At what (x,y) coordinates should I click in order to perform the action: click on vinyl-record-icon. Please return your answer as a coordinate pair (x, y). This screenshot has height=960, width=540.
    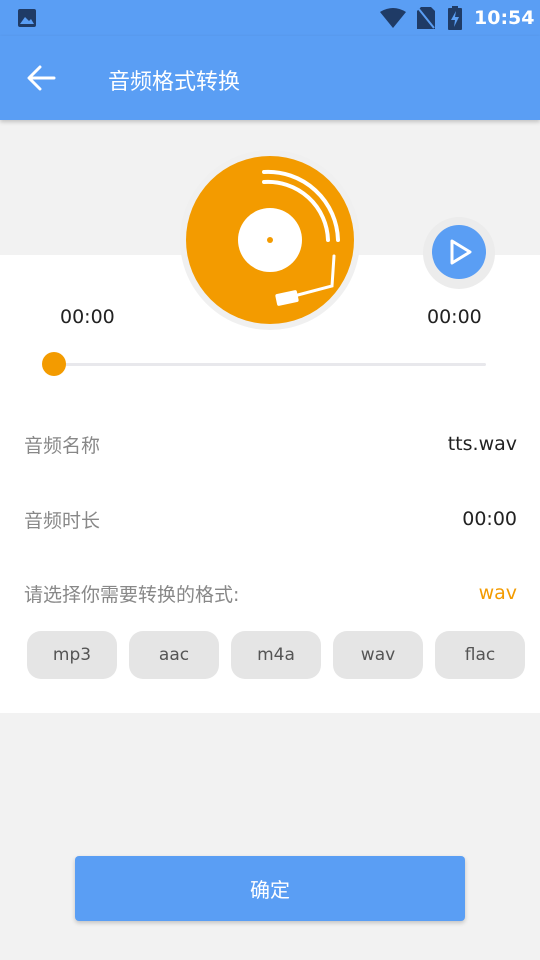
    Looking at the image, I should click on (270, 240).